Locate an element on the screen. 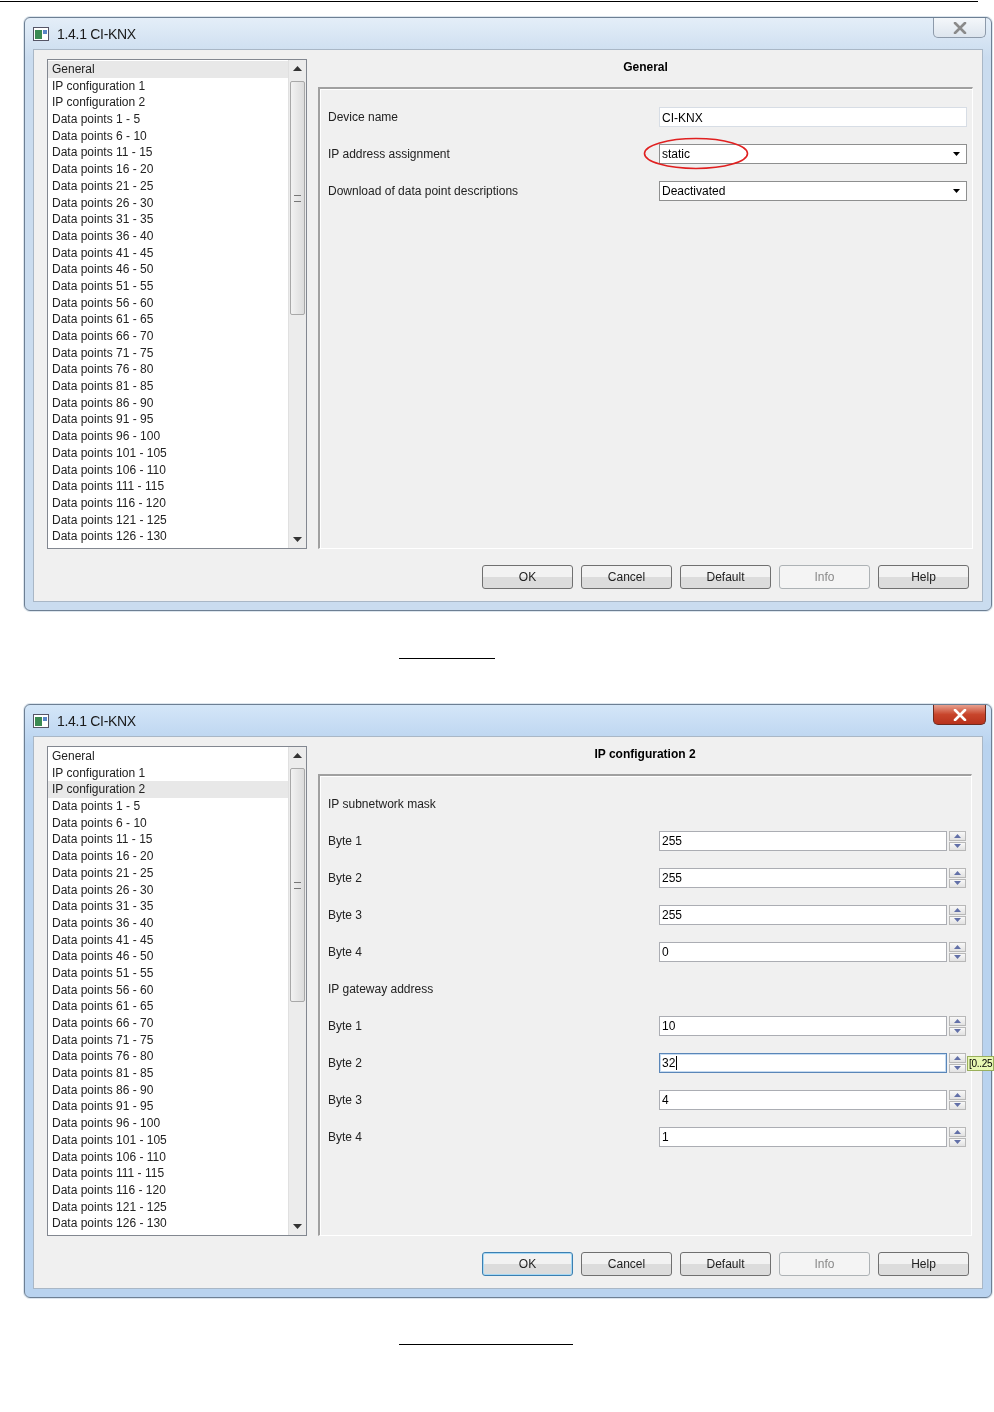 This screenshot has width=994, height=1412. parameter-label: Download of data point descriptions is located at coordinates (424, 191).